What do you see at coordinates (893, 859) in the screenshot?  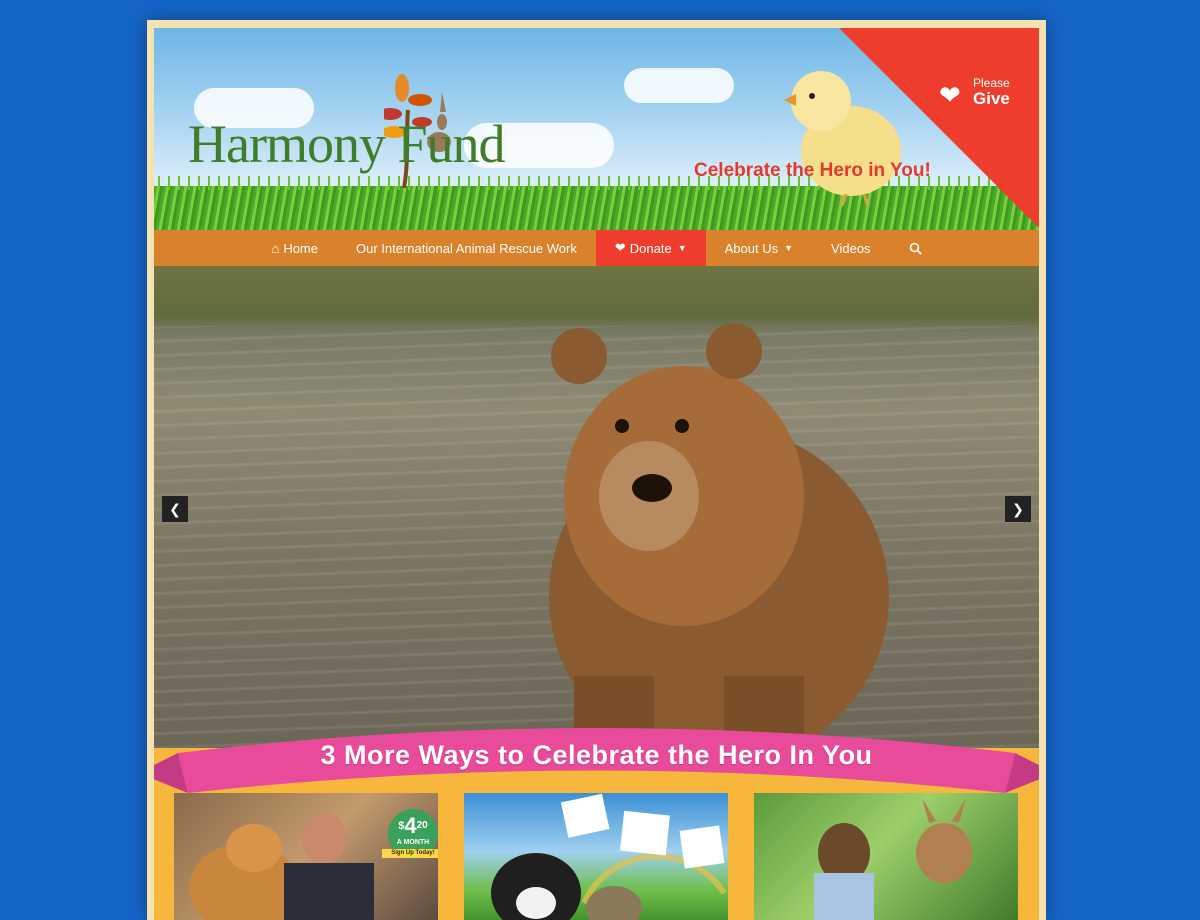 I see `girl-and-deer-image` at bounding box center [893, 859].